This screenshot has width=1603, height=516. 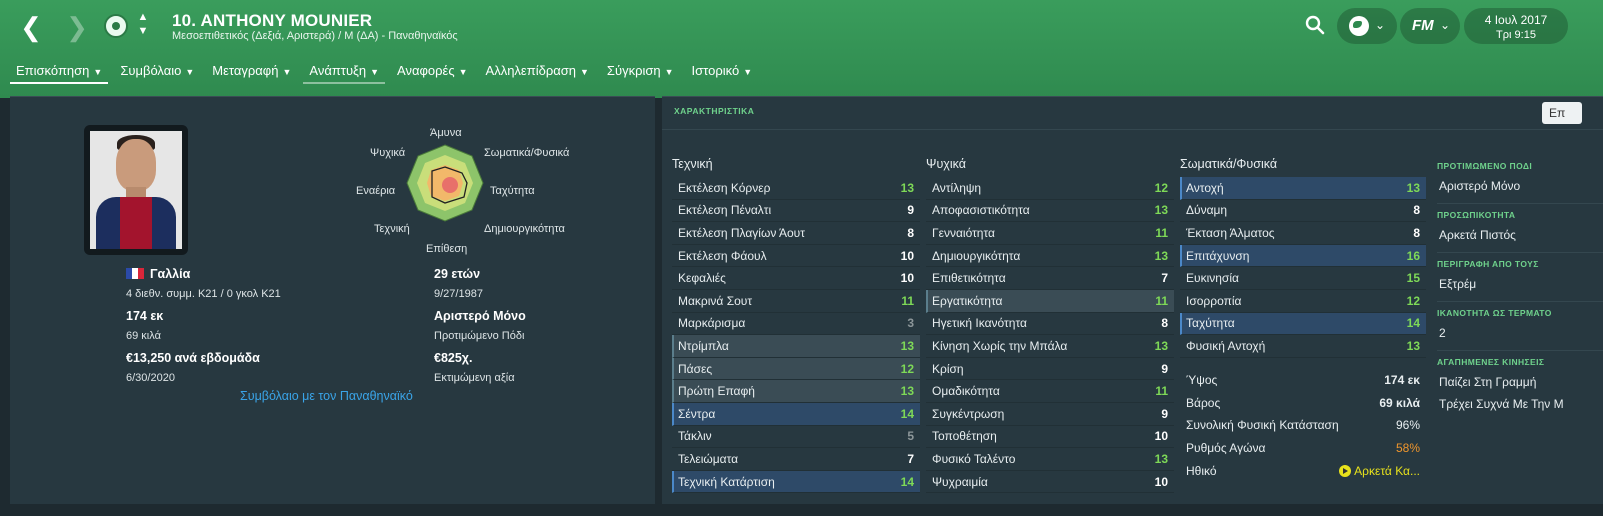 What do you see at coordinates (1050, 391) in the screenshot?
I see `attribute-row: Ομαδικότητα 11` at bounding box center [1050, 391].